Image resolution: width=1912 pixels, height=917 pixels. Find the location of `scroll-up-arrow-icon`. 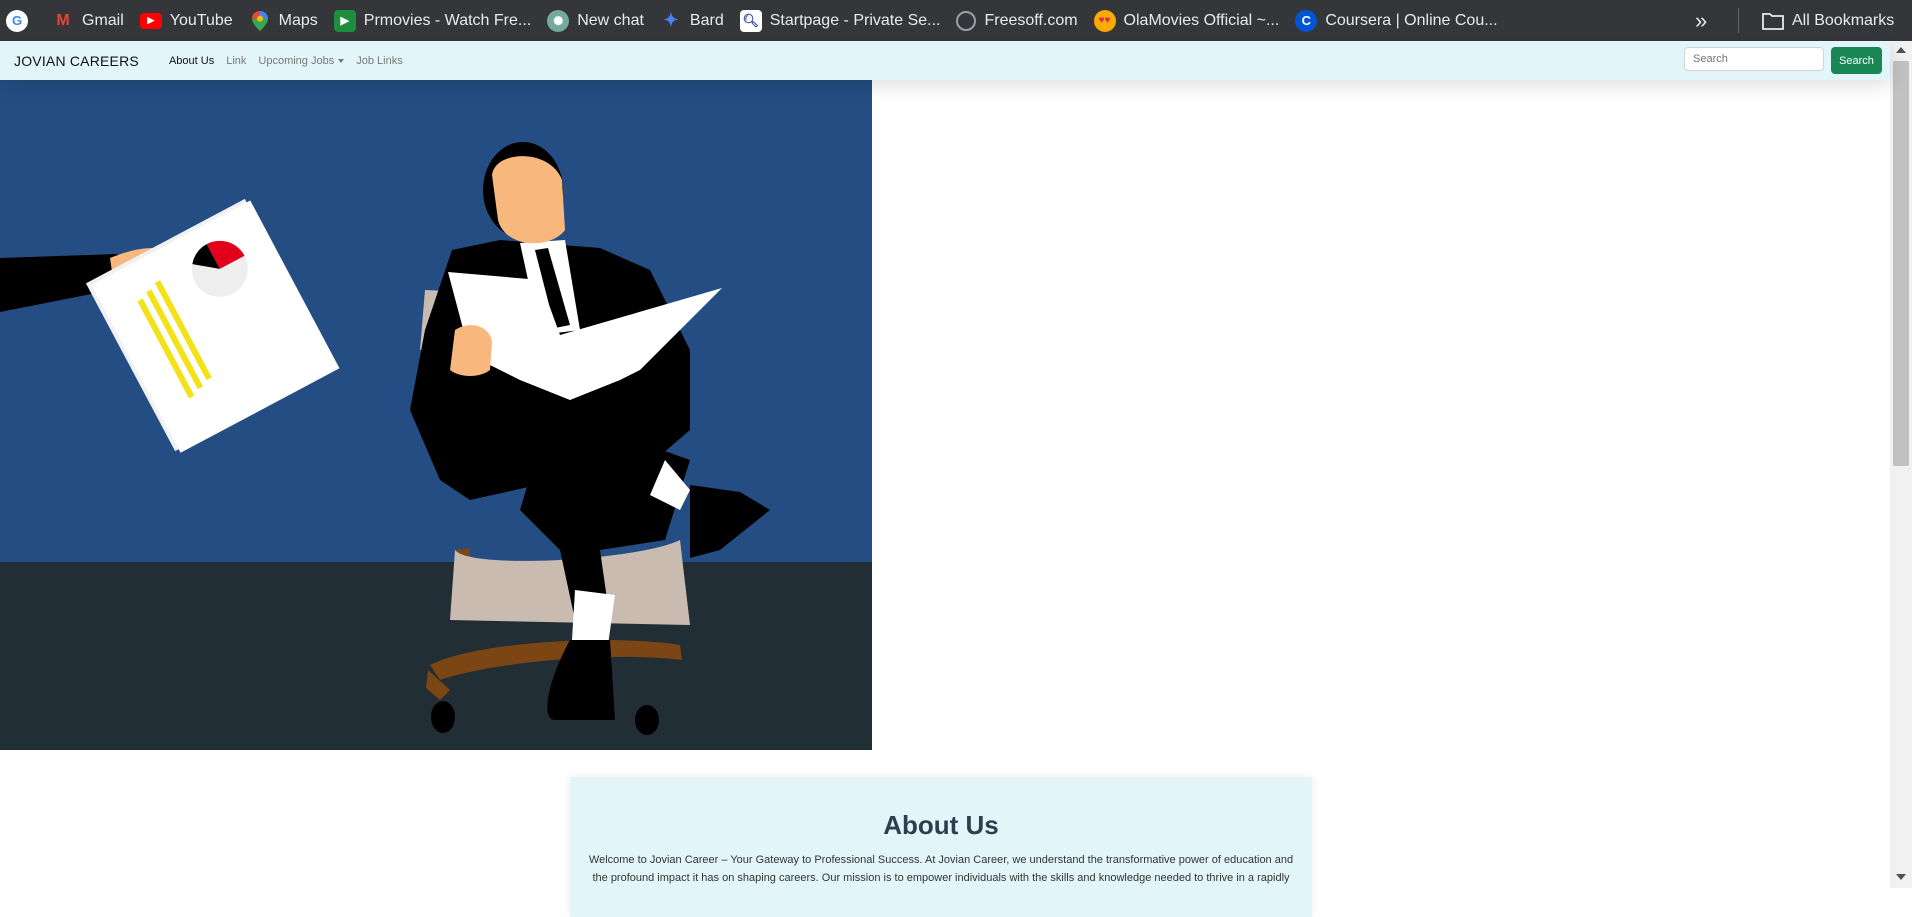

scroll-up-arrow-icon is located at coordinates (1901, 50).